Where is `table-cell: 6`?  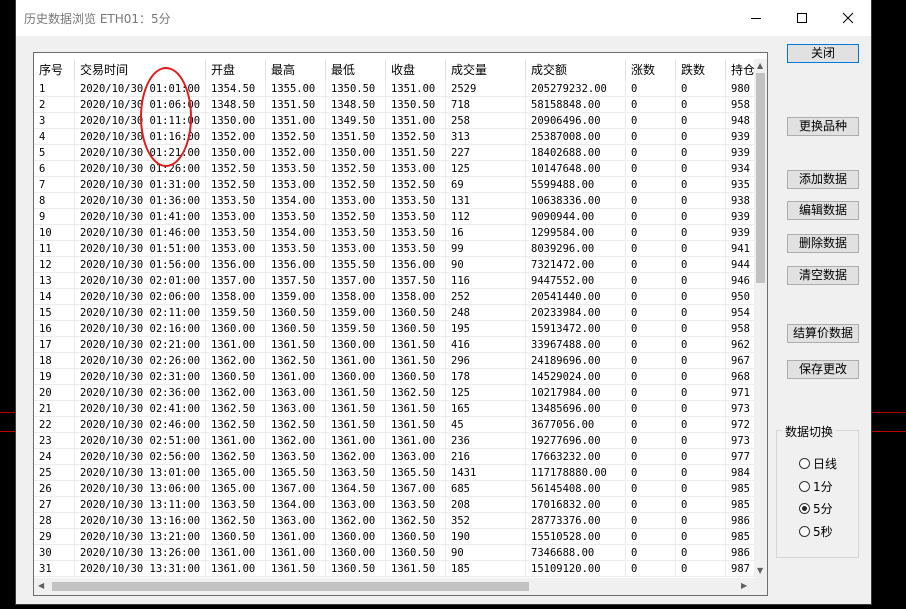 table-cell: 6 is located at coordinates (54, 169).